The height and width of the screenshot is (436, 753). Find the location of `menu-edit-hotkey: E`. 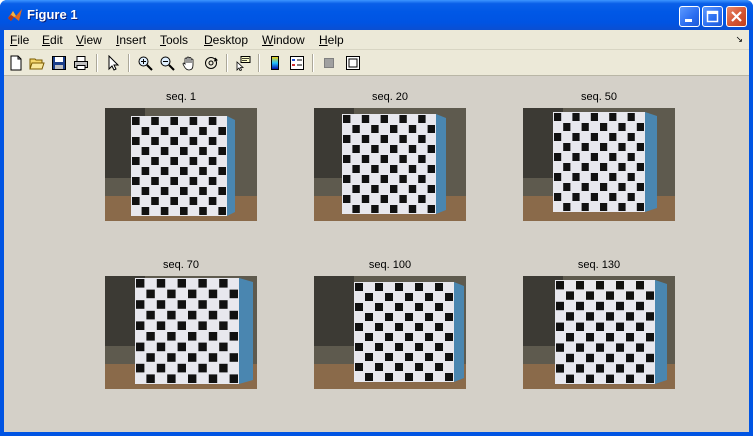

menu-edit-hotkey: E is located at coordinates (46, 40).